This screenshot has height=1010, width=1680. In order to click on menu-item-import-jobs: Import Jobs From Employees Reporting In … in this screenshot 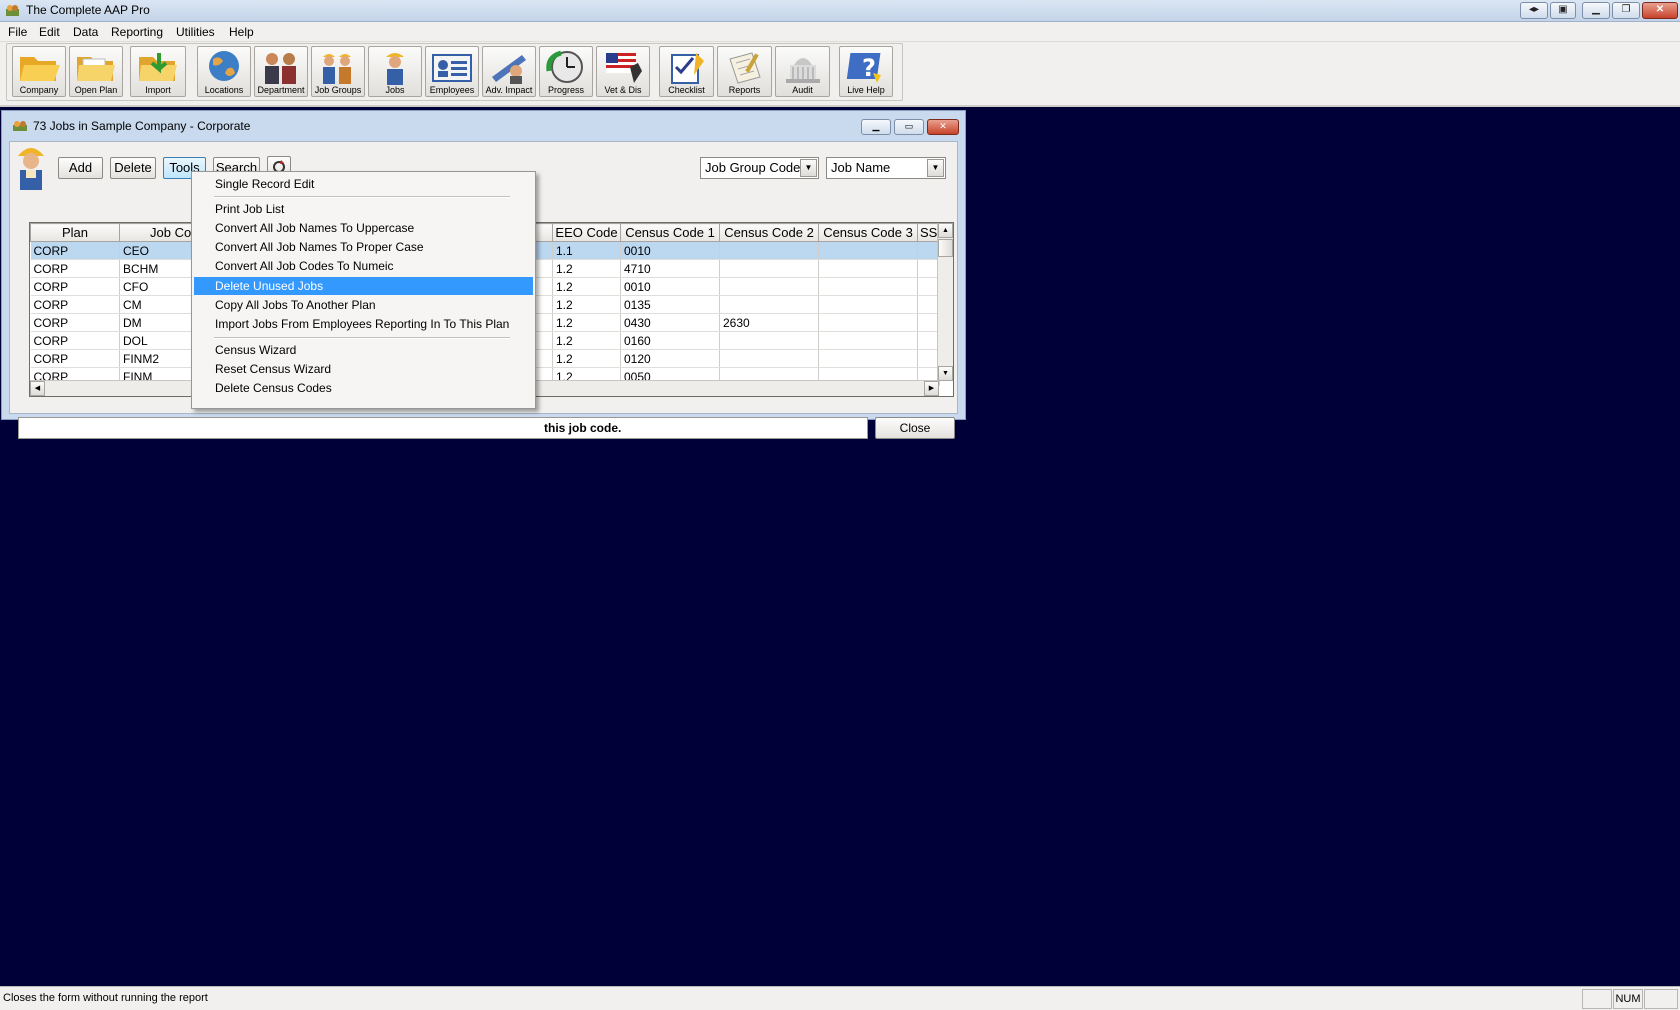, I will do `click(363, 324)`.